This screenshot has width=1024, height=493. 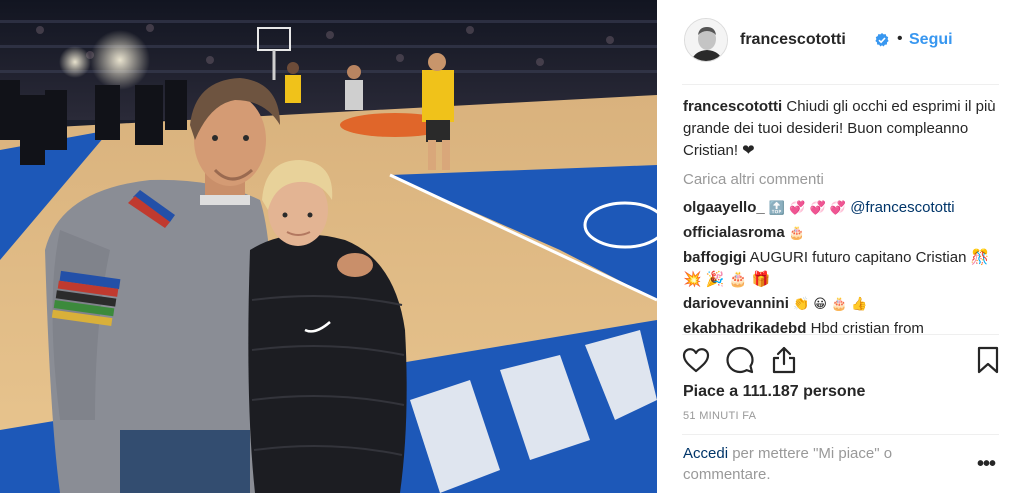 I want to click on avatar, so click(x=706, y=40).